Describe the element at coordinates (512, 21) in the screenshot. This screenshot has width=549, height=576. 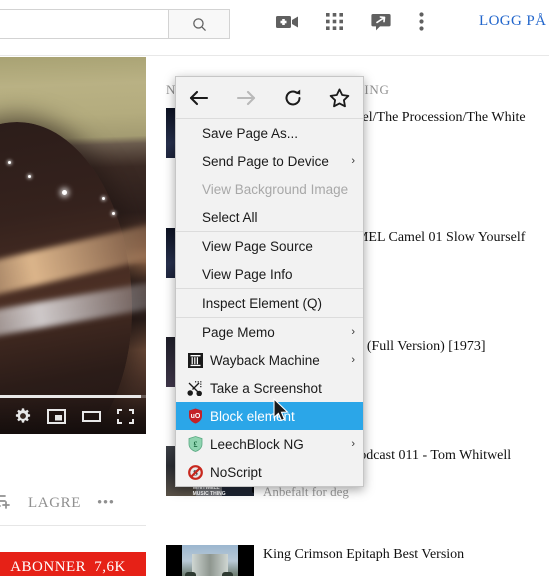
I see `login-button: LOGG PÅ` at that location.